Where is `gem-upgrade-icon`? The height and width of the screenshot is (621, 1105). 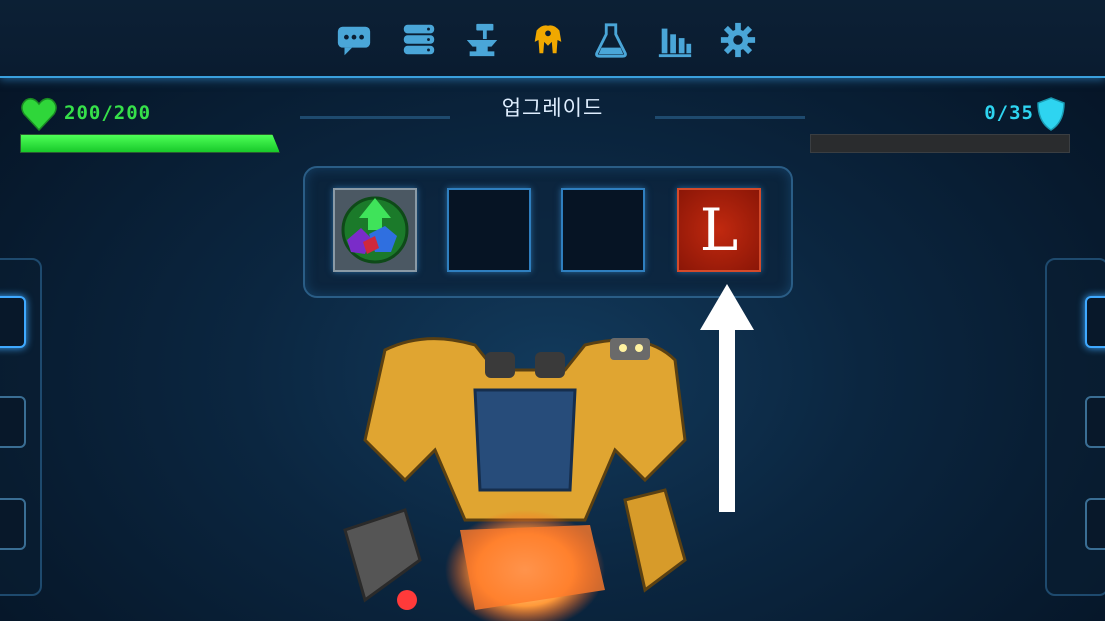 gem-upgrade-icon is located at coordinates (375, 230).